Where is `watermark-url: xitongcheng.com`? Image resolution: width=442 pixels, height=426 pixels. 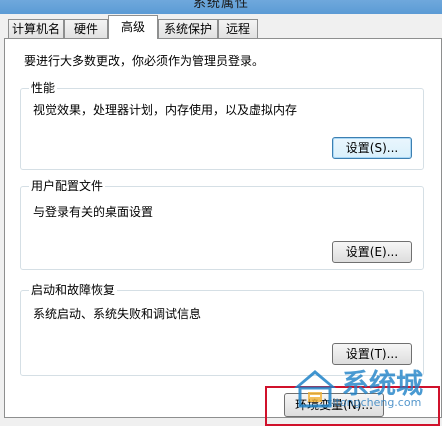
watermark-url: xitongcheng.com is located at coordinates (374, 402).